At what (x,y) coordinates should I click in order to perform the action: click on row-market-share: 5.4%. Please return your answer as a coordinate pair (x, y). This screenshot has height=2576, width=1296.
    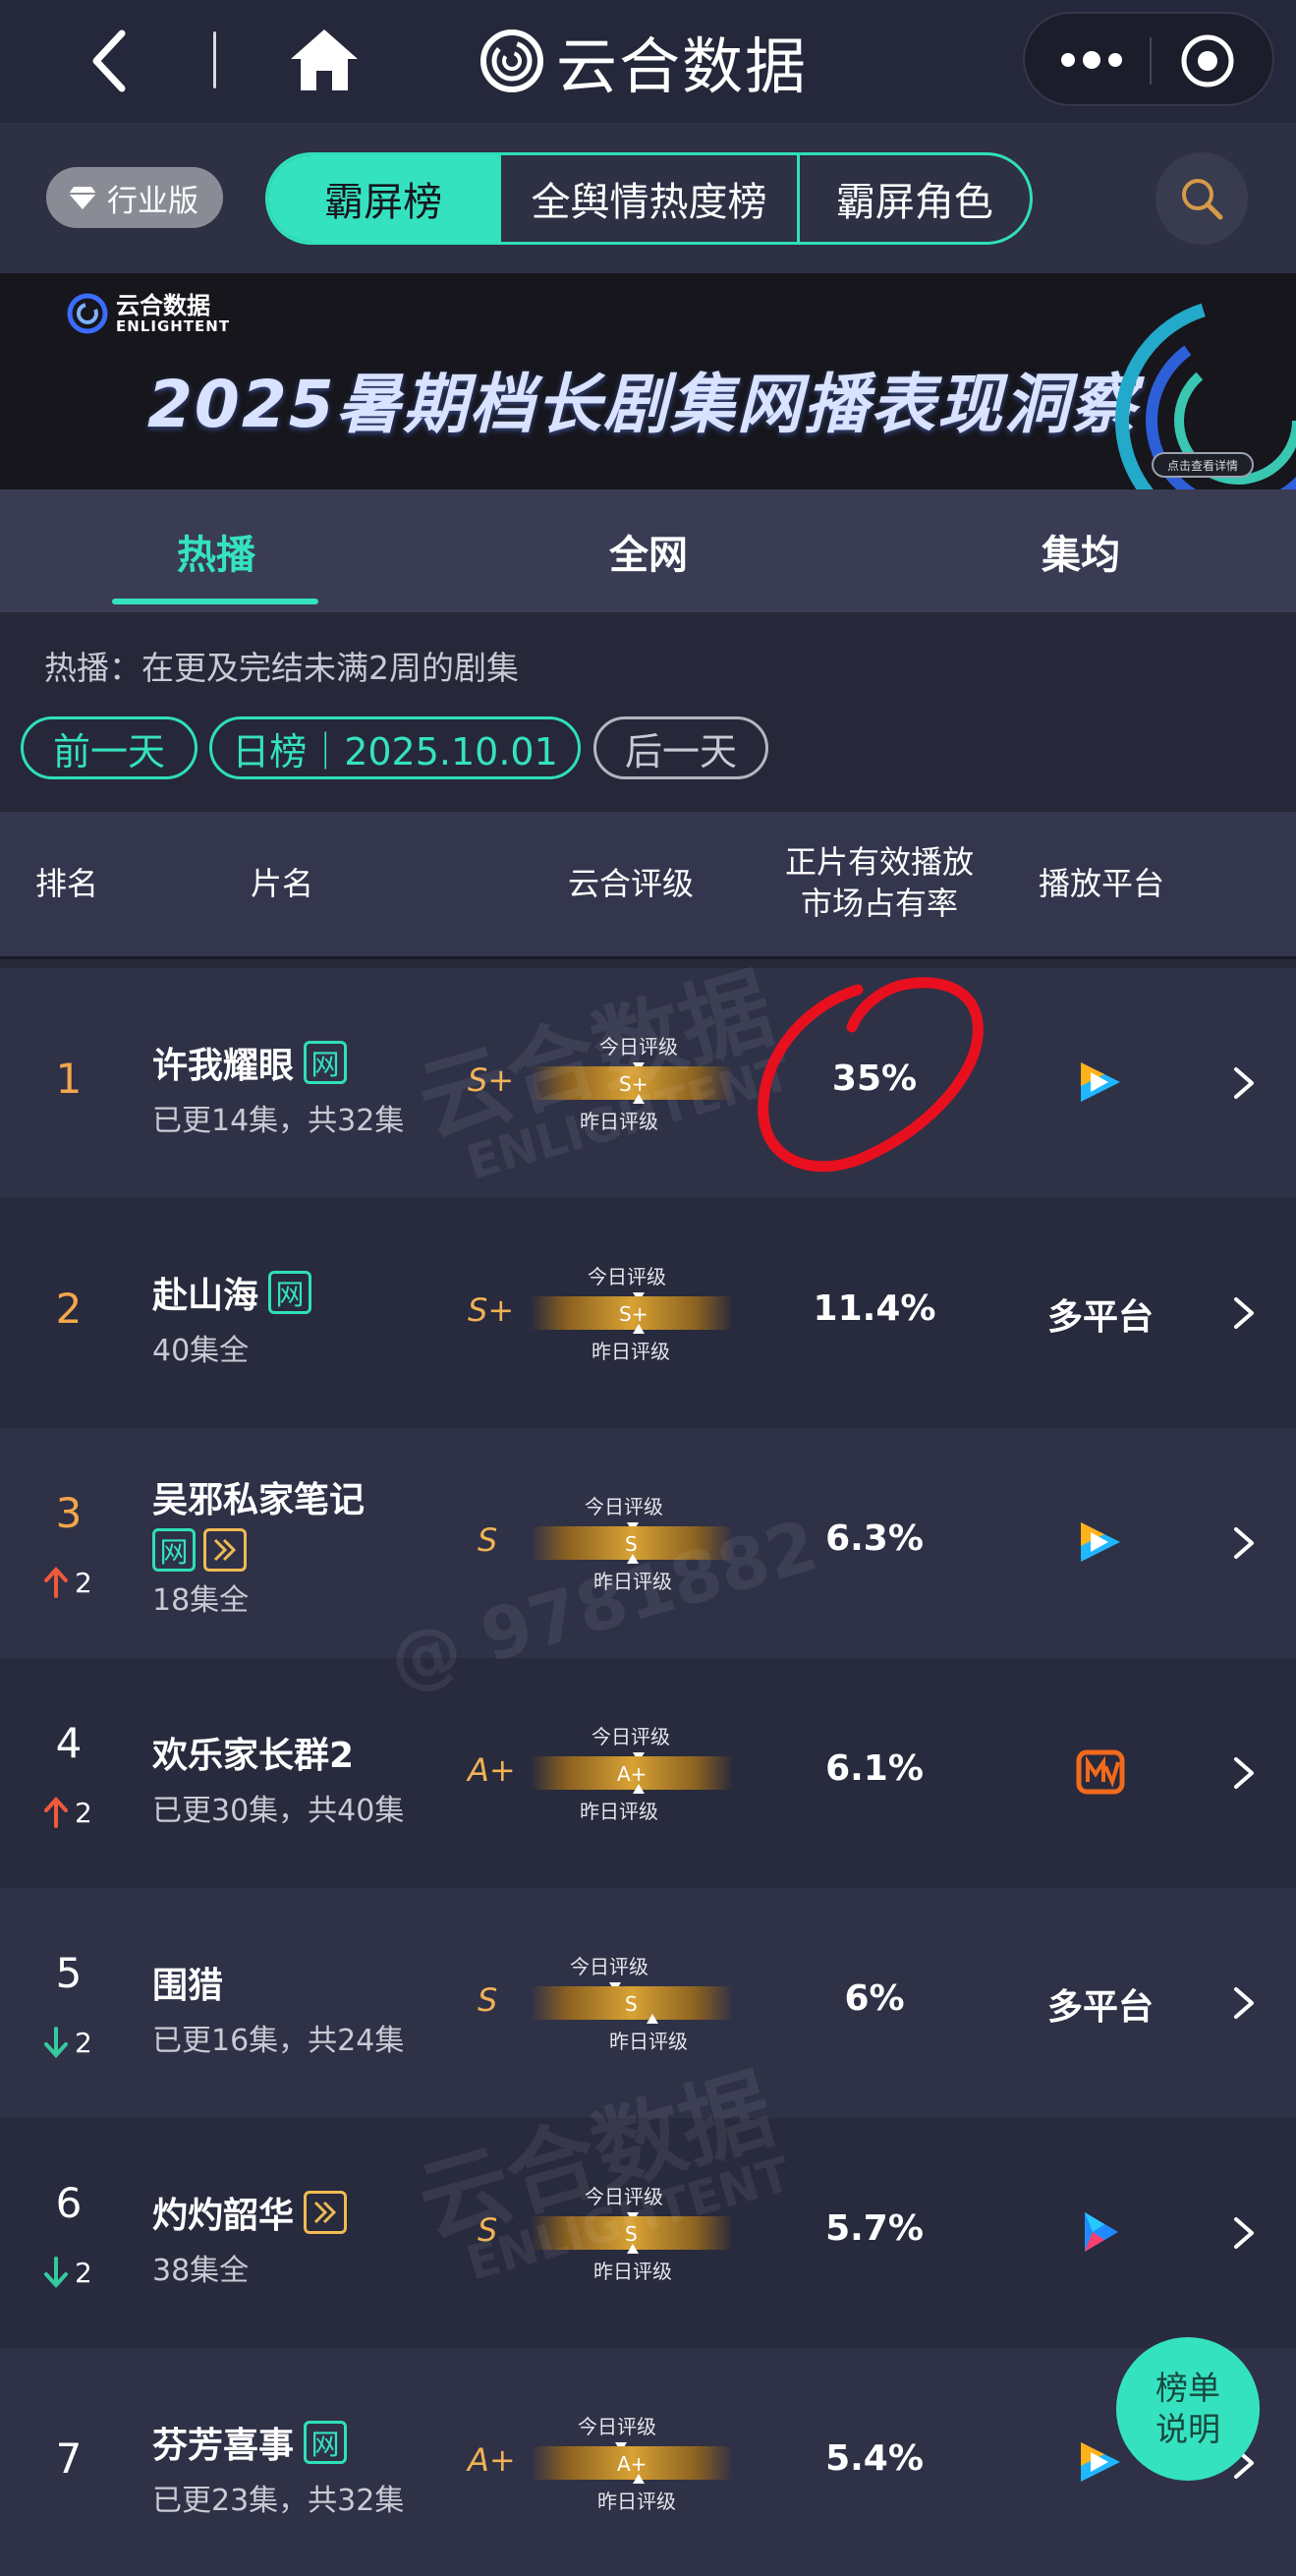
    Looking at the image, I should click on (874, 2459).